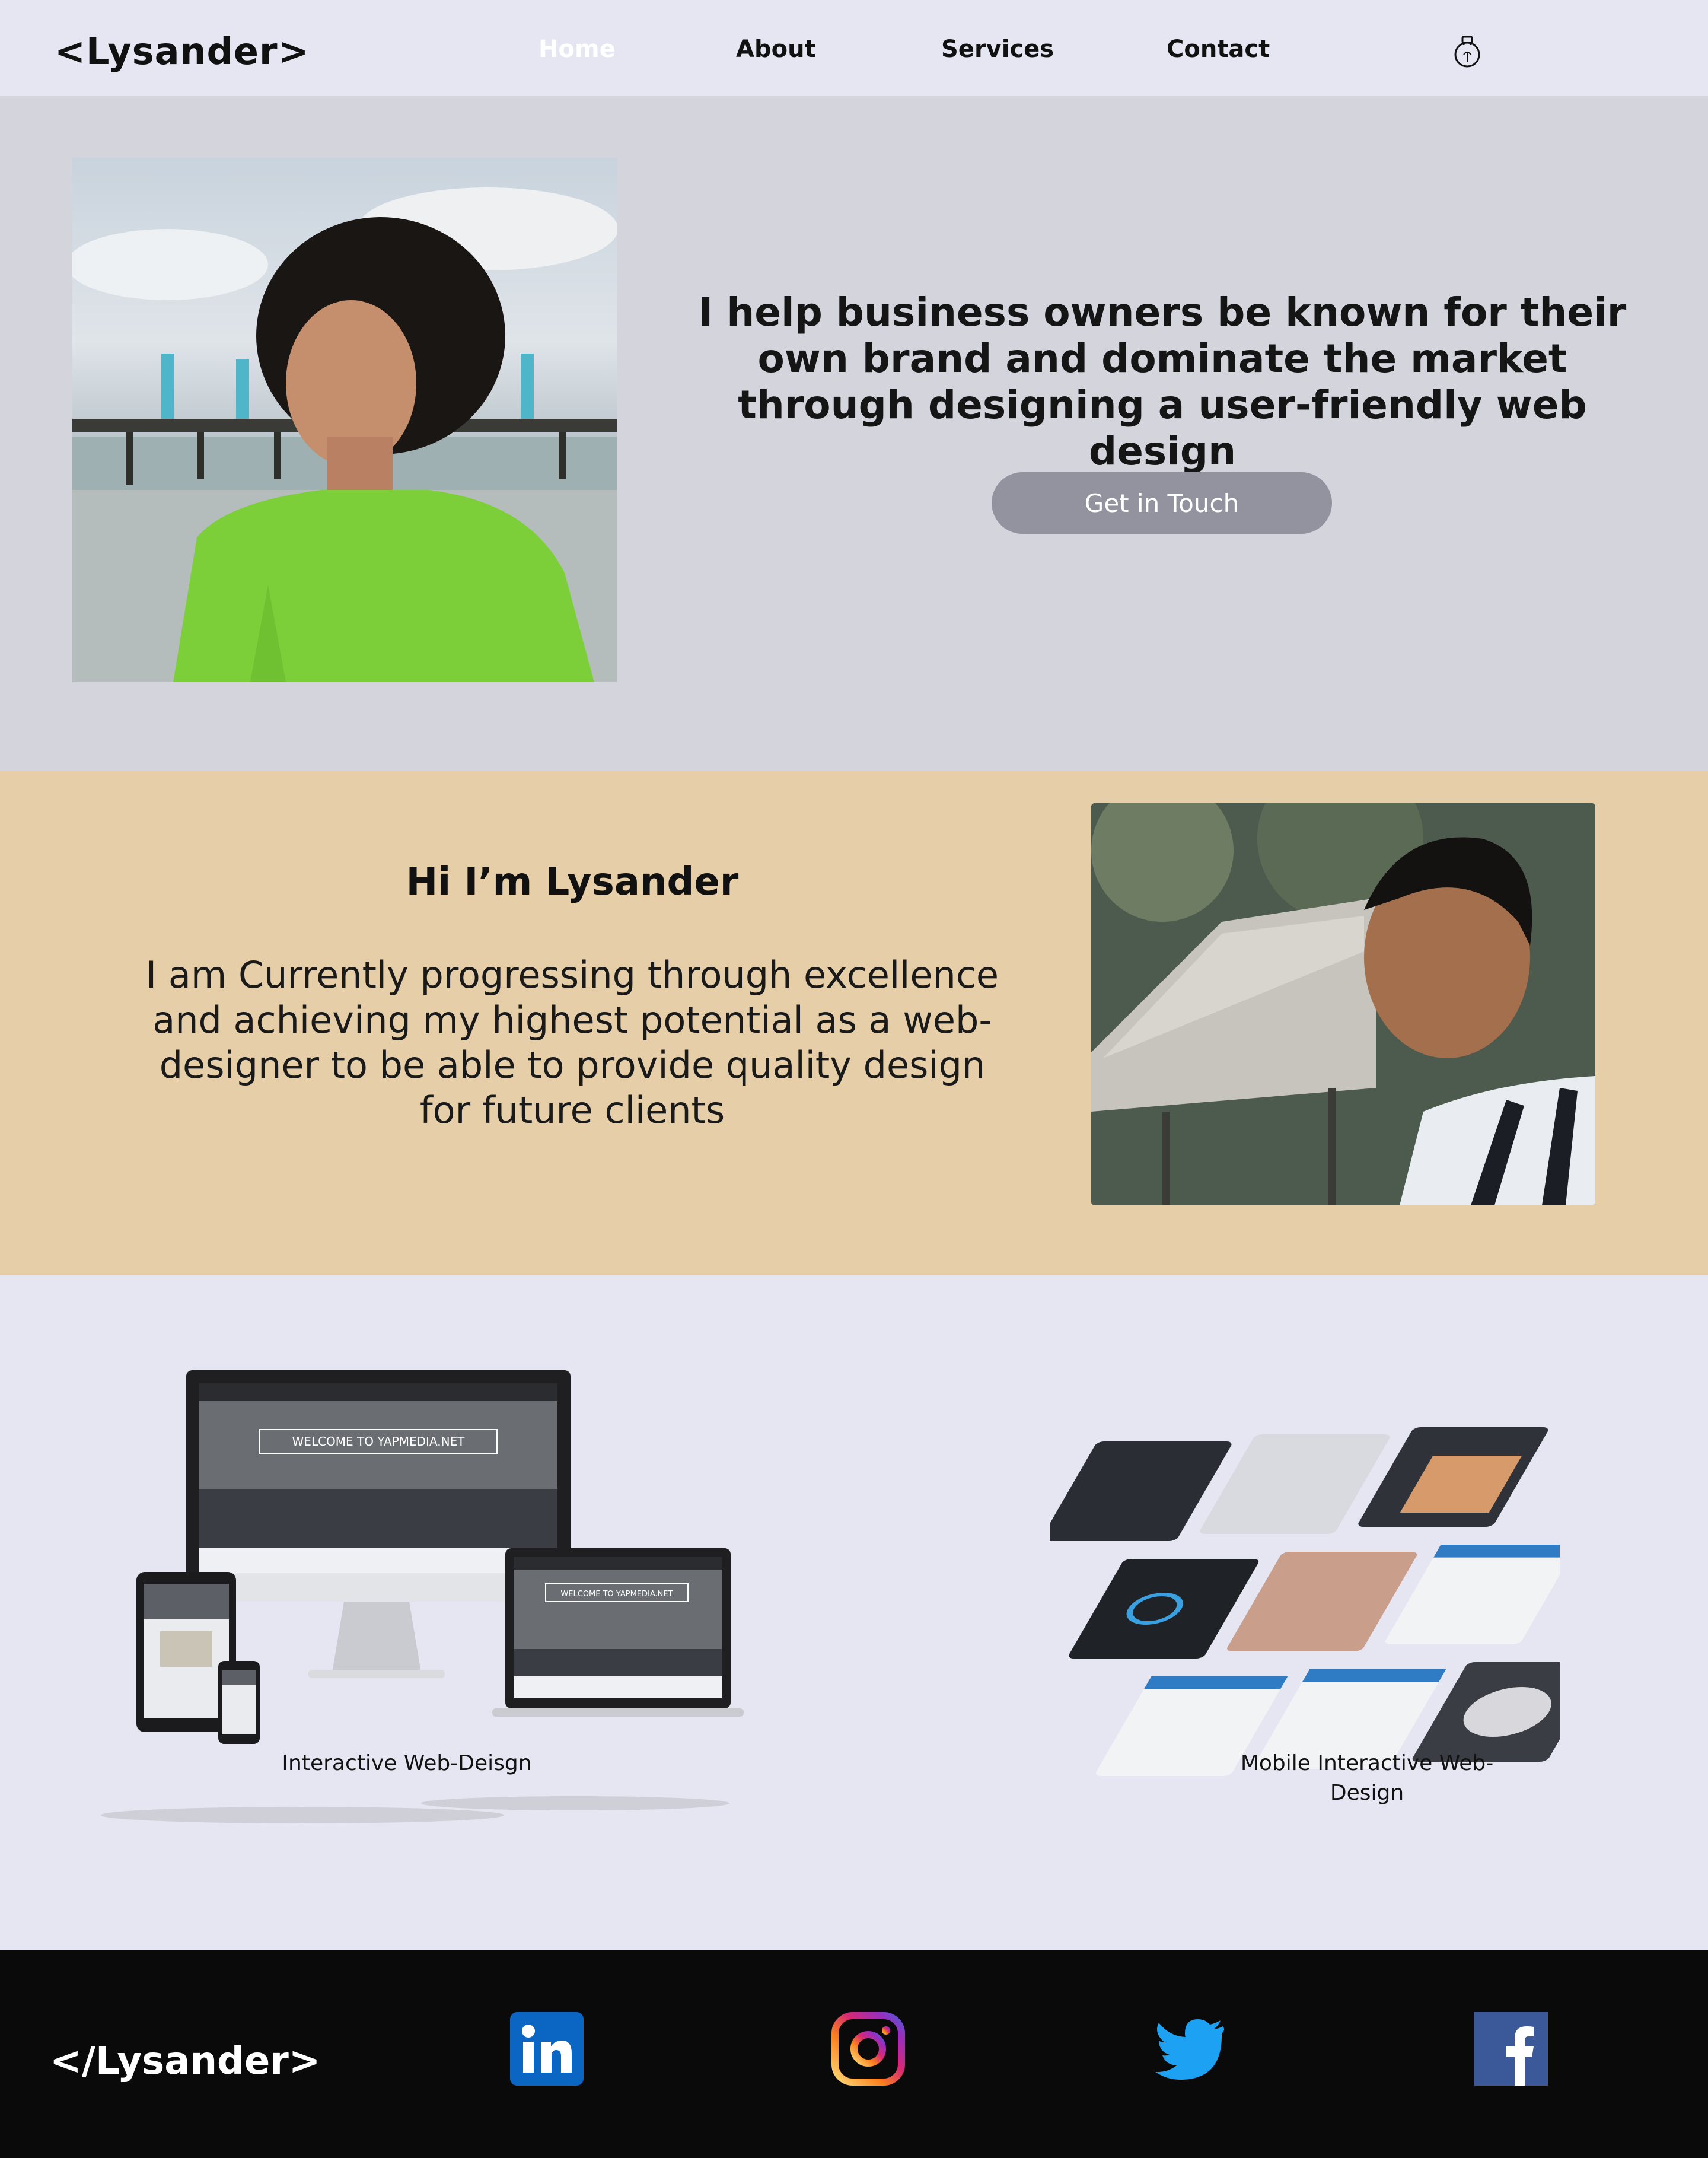  I want to click on facebook-icon, so click(1511, 2049).